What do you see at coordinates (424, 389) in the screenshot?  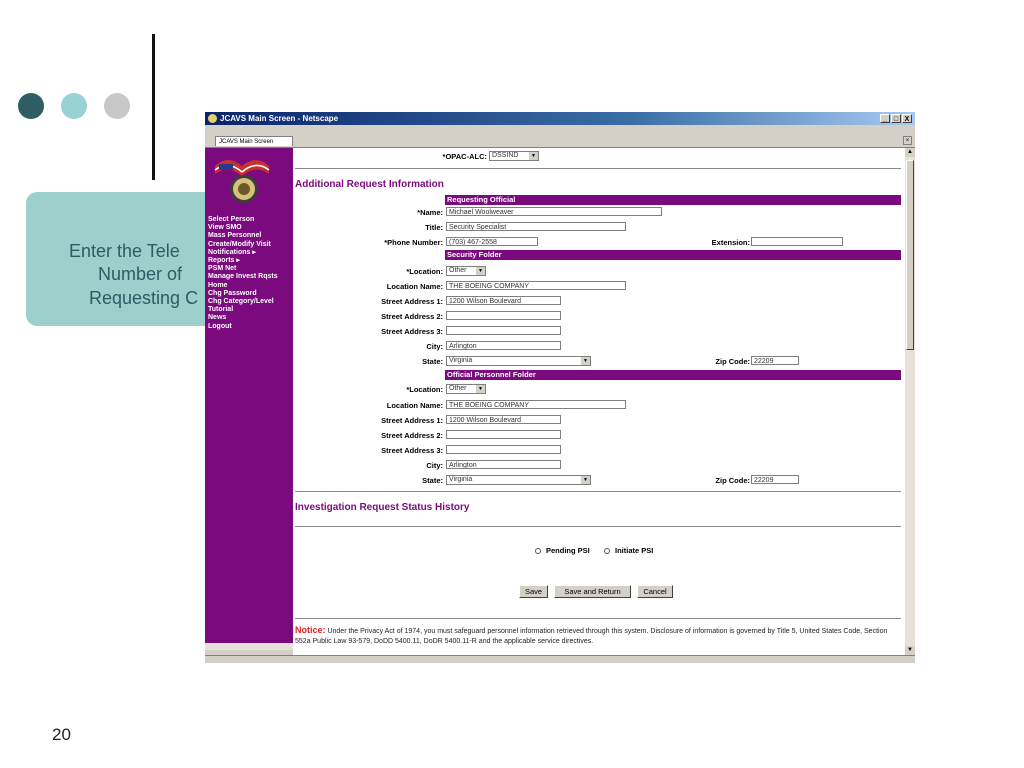 I see `opf-location-label: *Location:` at bounding box center [424, 389].